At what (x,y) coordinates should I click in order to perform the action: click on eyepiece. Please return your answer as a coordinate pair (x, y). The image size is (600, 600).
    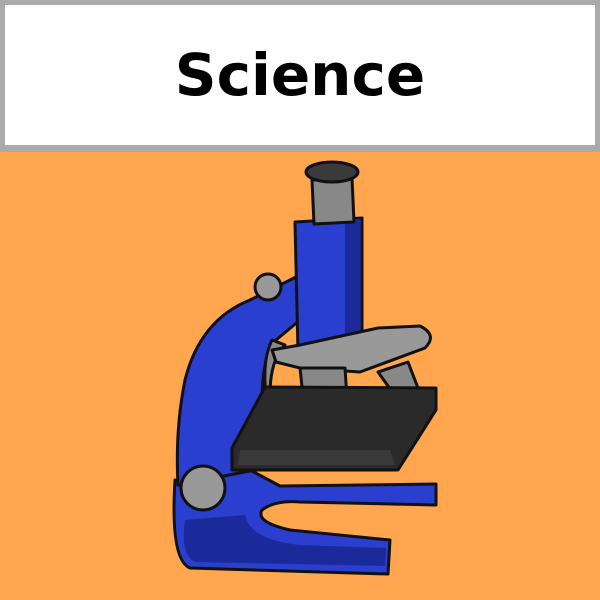
    Looking at the image, I should click on (333, 201).